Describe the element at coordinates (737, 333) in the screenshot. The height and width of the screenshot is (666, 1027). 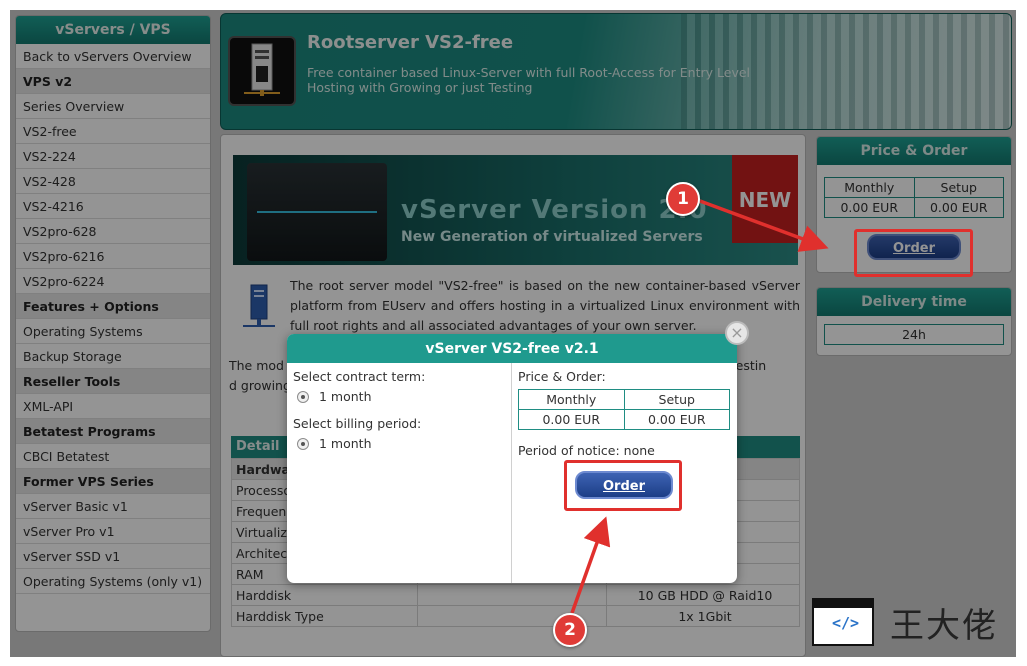
I see `modal-close-button: ×` at that location.